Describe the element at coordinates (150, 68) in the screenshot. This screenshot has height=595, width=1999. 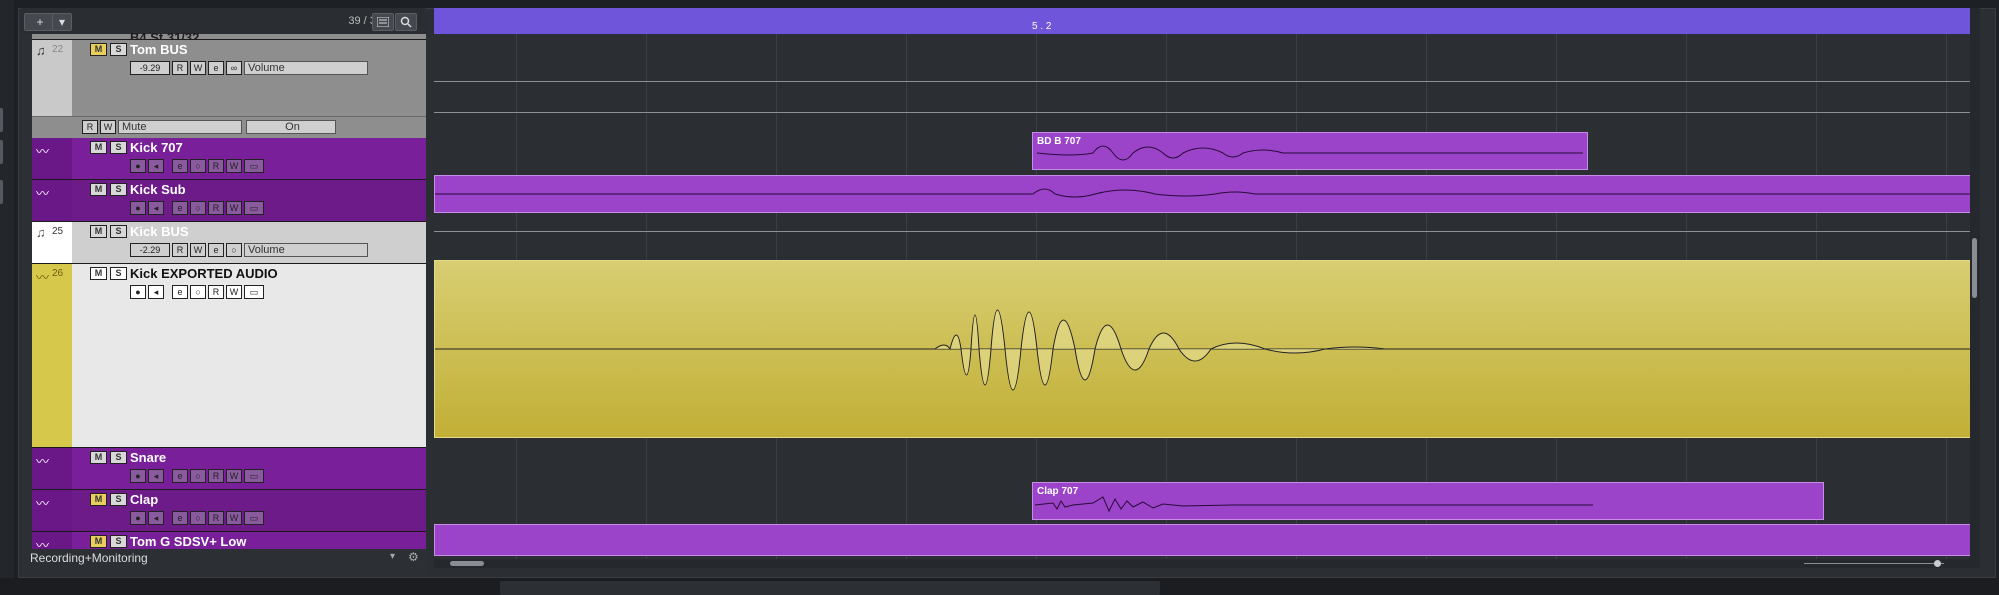
I see `volume-value: -9.29` at that location.